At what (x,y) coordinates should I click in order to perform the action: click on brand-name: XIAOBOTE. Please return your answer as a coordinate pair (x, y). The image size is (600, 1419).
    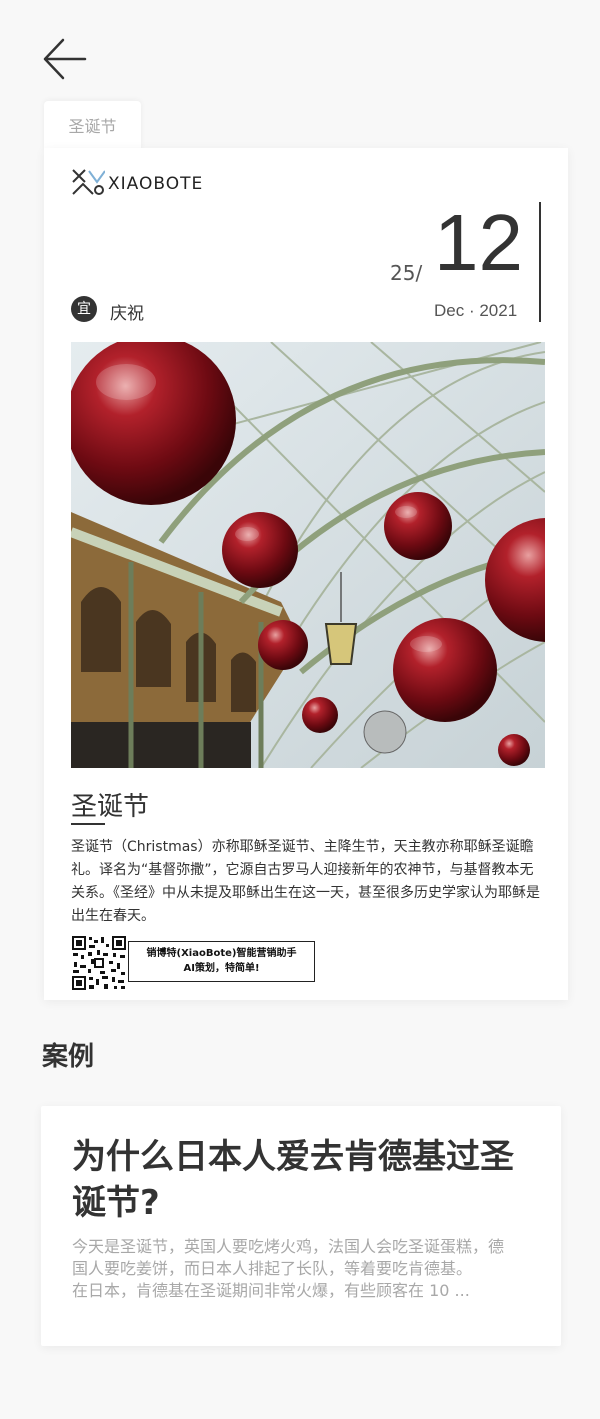
    Looking at the image, I should click on (156, 184).